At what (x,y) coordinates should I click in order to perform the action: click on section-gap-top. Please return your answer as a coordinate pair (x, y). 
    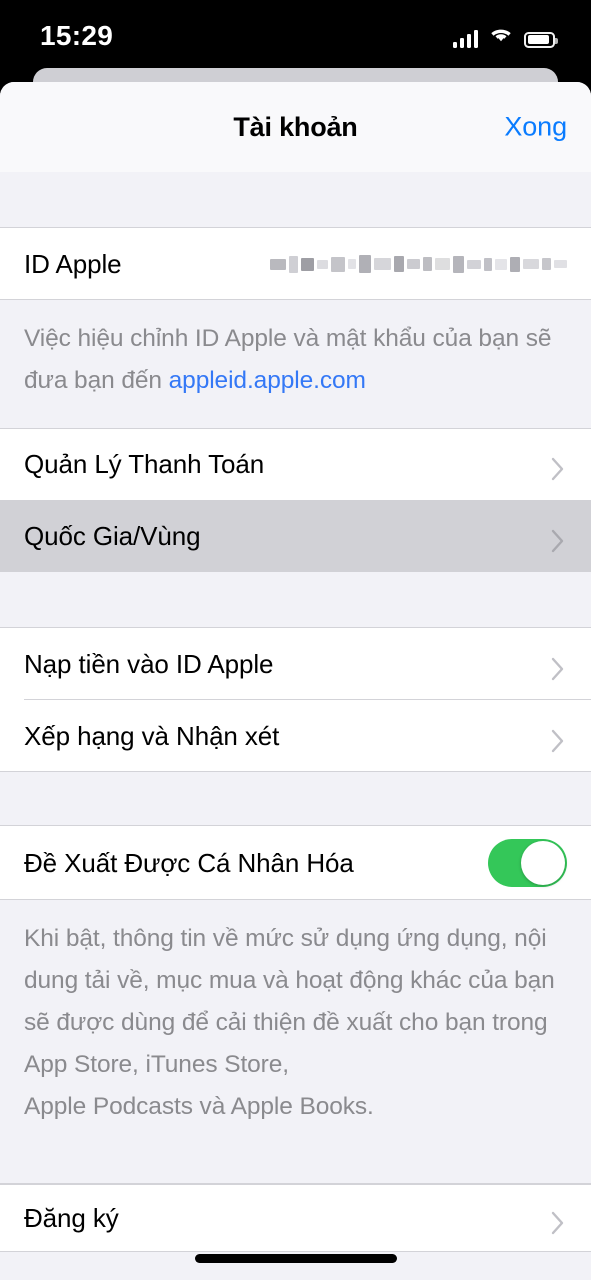
    Looking at the image, I should click on (295, 200).